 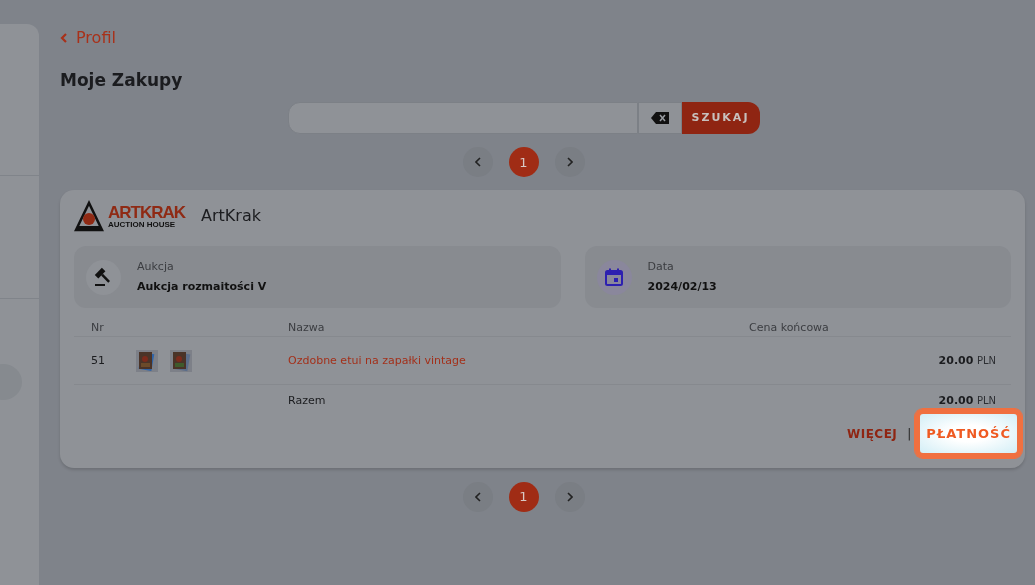 What do you see at coordinates (122, 80) in the screenshot?
I see `page-title: Moje Zakupy` at bounding box center [122, 80].